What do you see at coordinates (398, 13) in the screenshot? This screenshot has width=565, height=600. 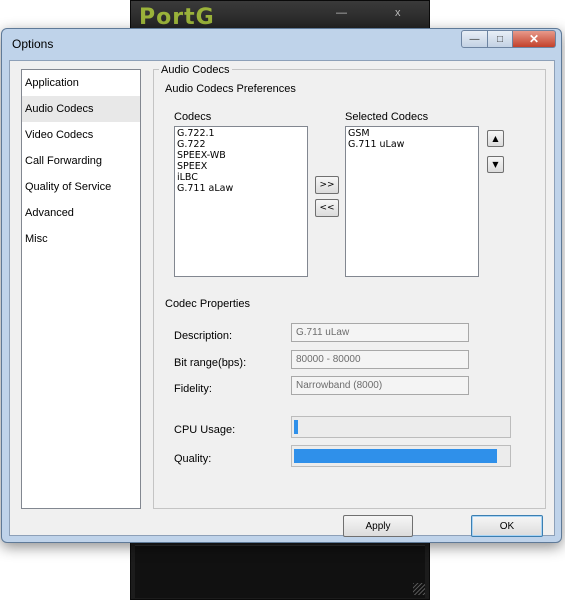 I see `background-close-icon: x` at bounding box center [398, 13].